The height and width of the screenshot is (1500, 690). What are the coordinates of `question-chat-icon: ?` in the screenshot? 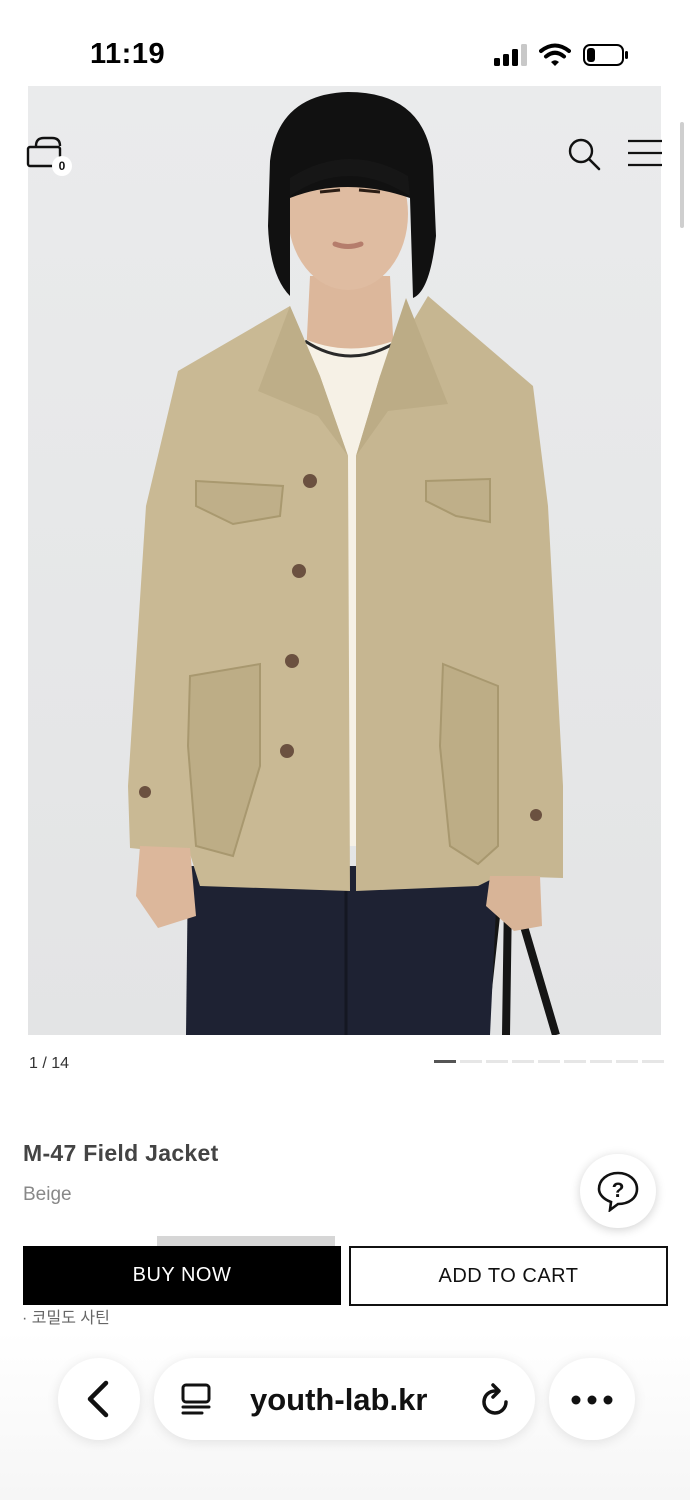 It's located at (618, 1191).